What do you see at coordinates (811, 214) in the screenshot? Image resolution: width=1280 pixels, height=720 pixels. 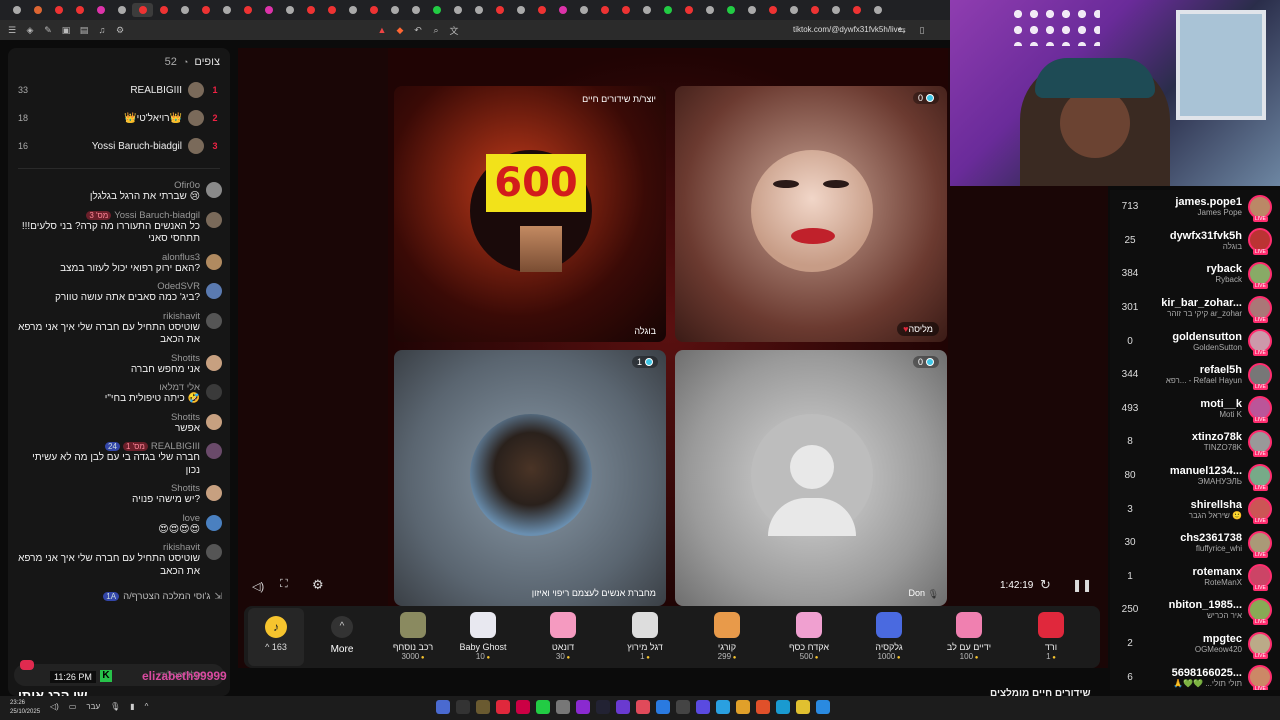 I see `guest-tile-melissa: 0 ♥מליסה` at bounding box center [811, 214].